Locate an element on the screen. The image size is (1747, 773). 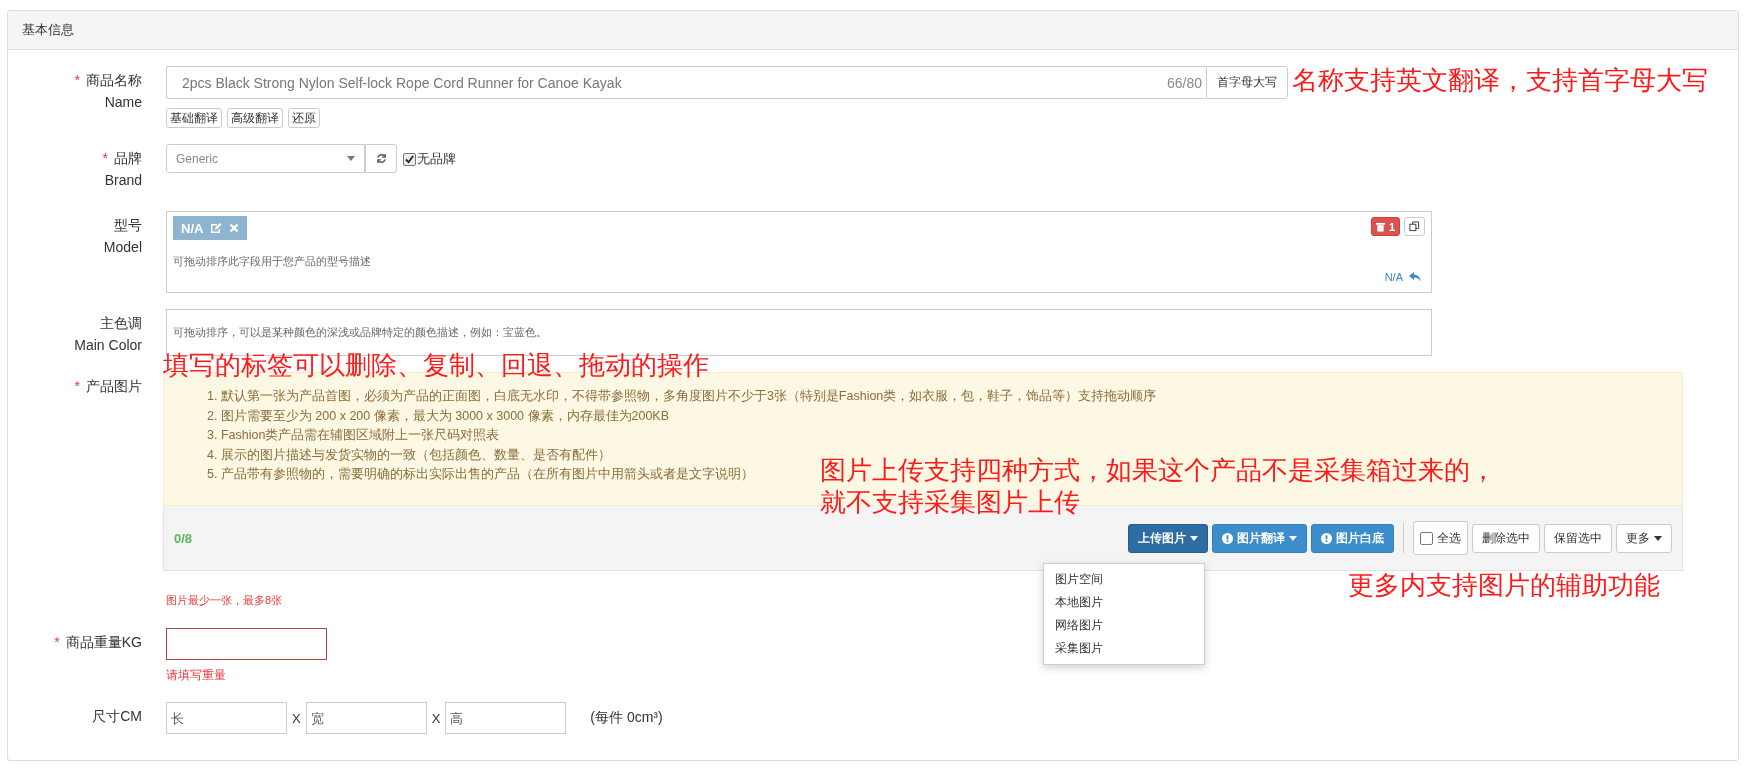
field-label: 产品图片 is located at coordinates (114, 387).